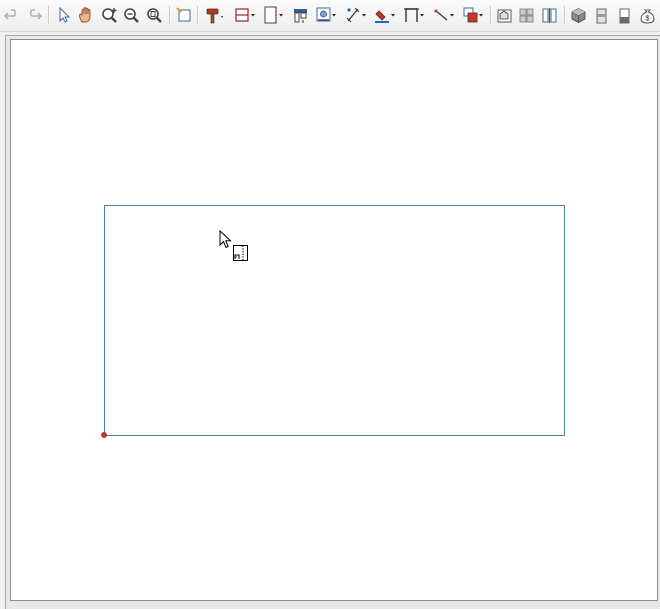  I want to click on undo-icon, so click(10, 14).